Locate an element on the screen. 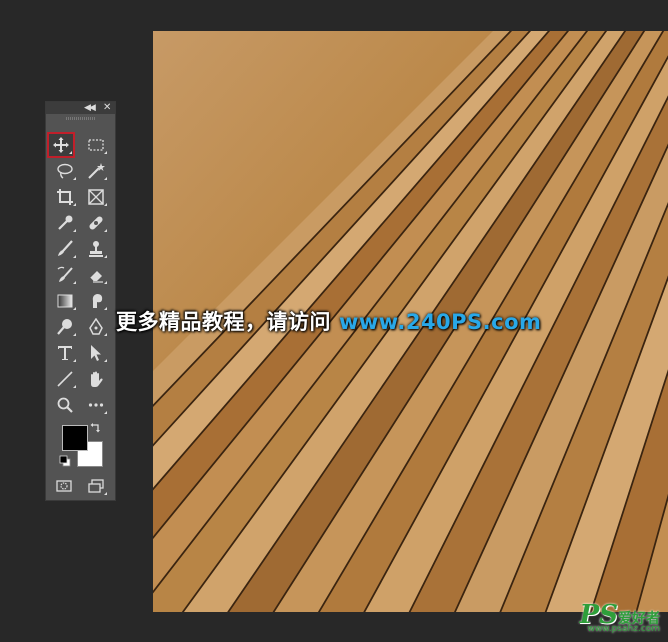  dodge-tool-button is located at coordinates (65, 327).